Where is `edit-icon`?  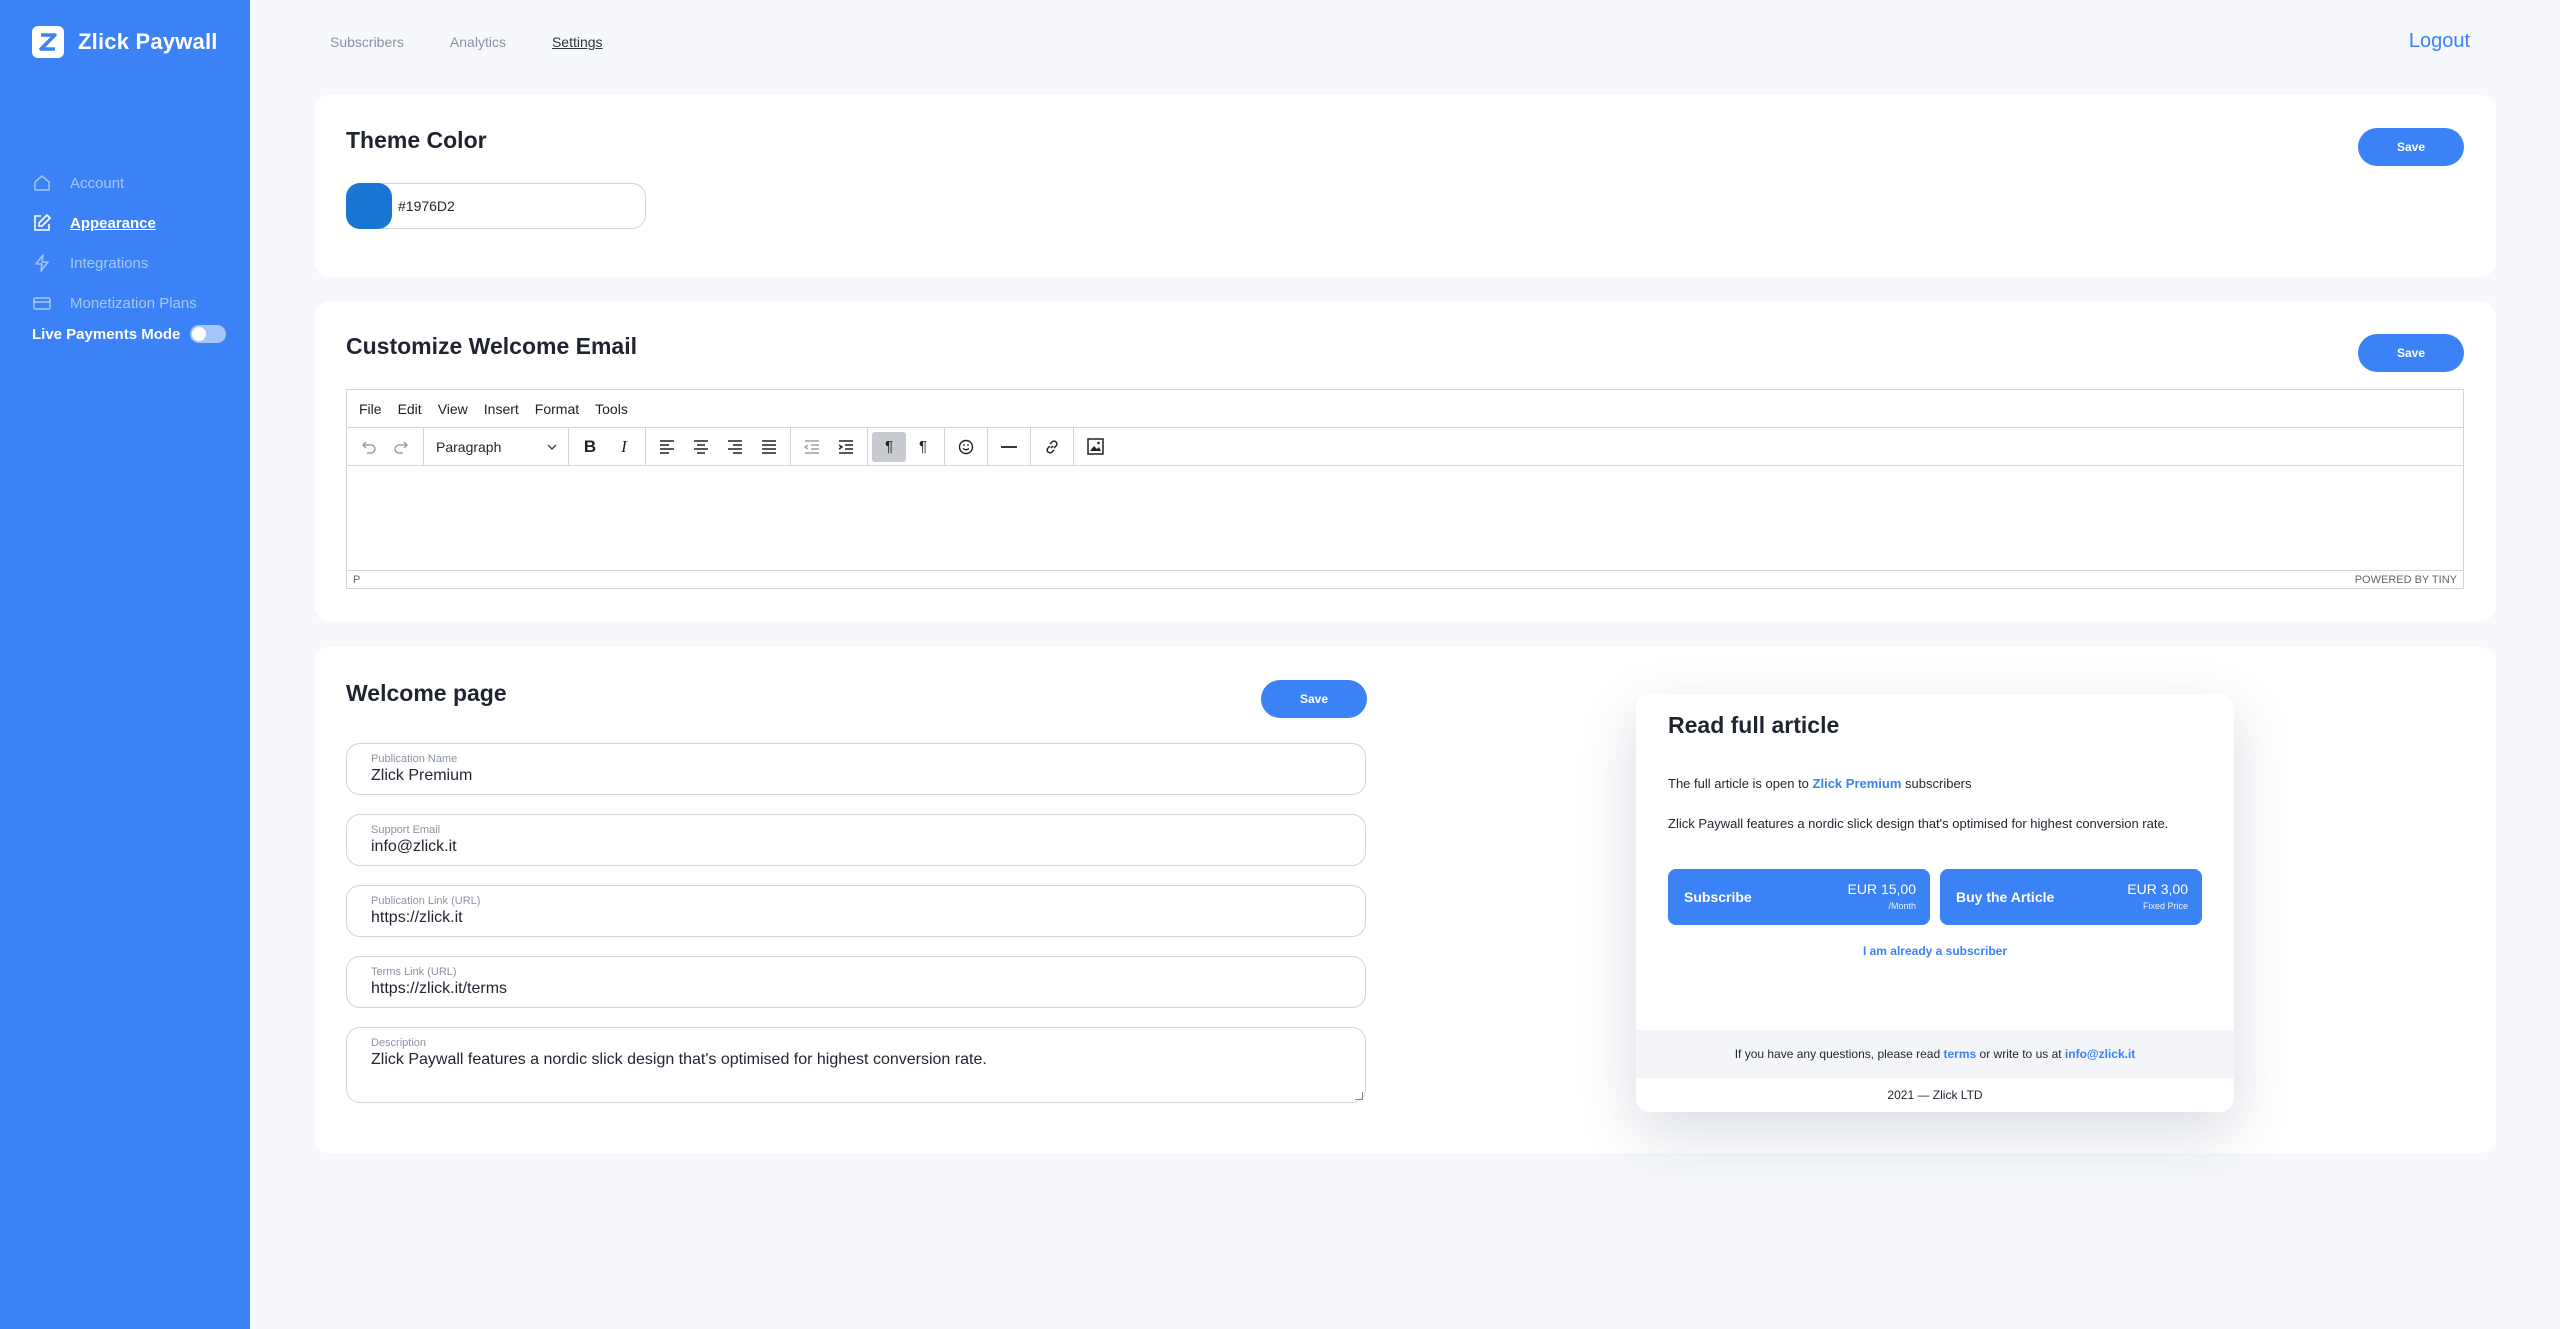
edit-icon is located at coordinates (42, 222).